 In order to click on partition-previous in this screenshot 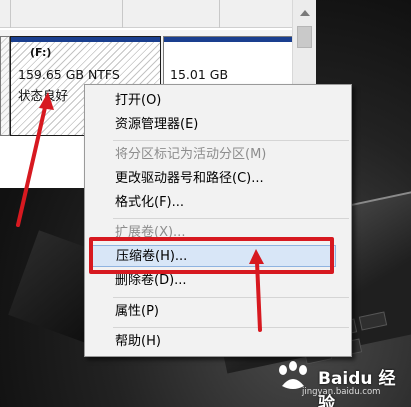, I will do `click(5, 86)`.